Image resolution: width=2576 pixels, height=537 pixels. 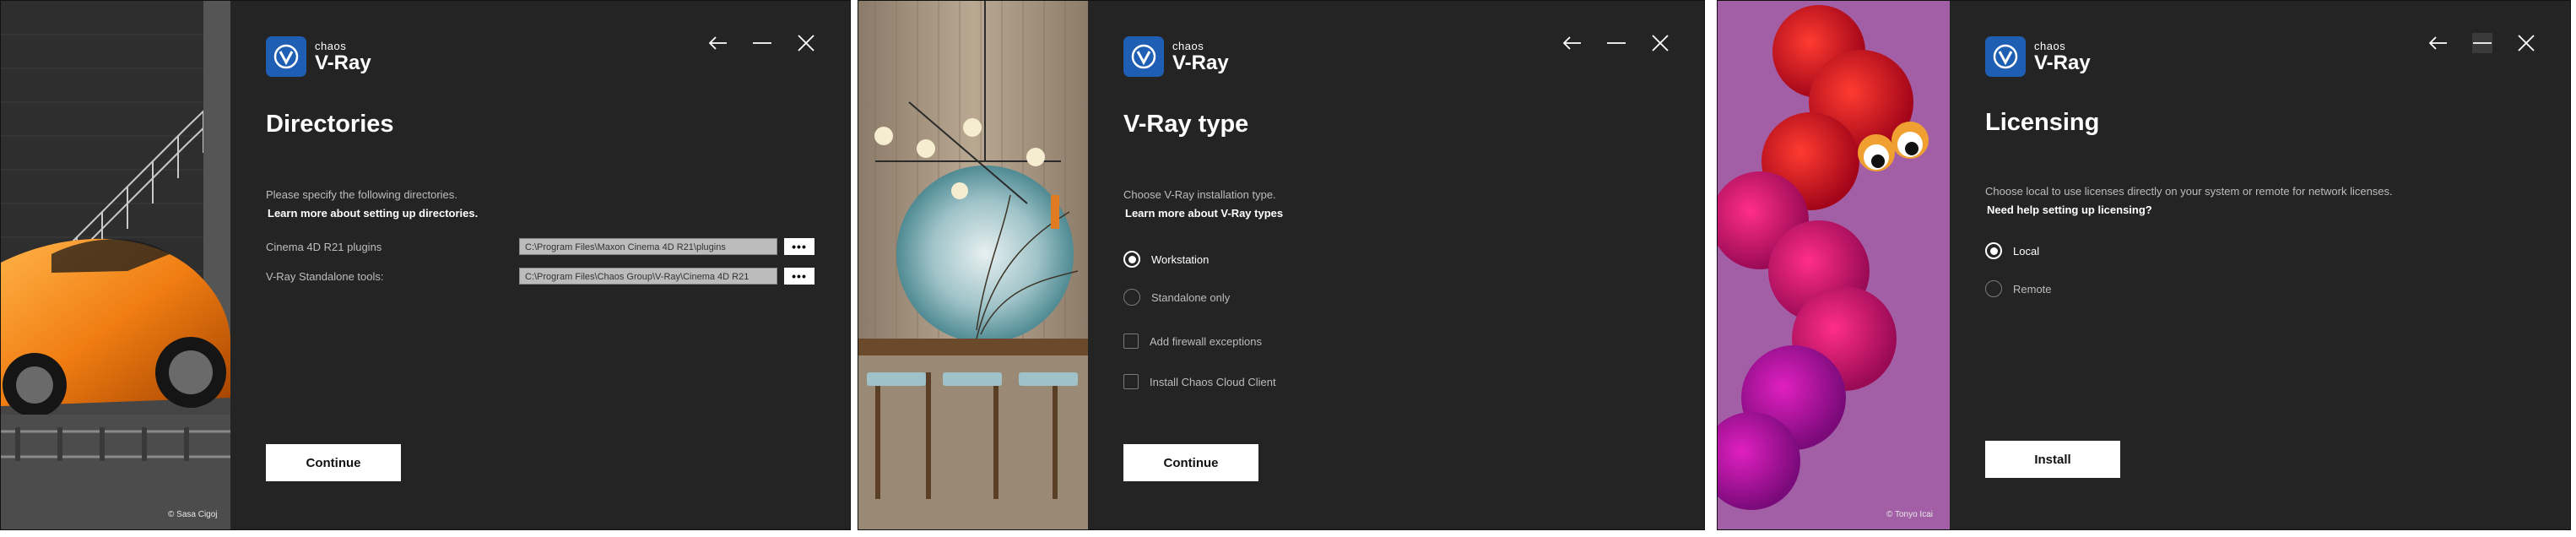 What do you see at coordinates (324, 246) in the screenshot?
I see `directory-label: Cinema 4D R21 plugins` at bounding box center [324, 246].